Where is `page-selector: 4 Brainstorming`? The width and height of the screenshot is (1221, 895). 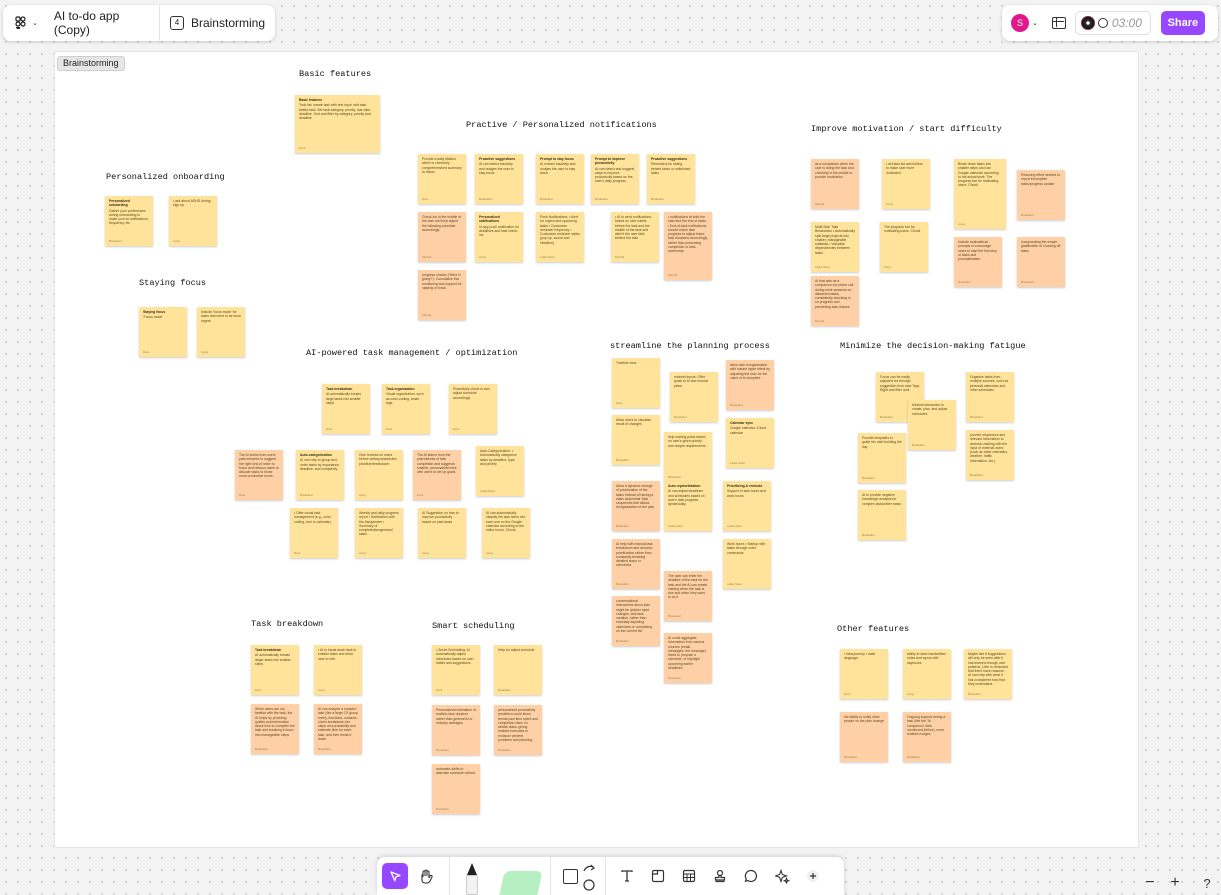 page-selector: 4 Brainstorming is located at coordinates (217, 23).